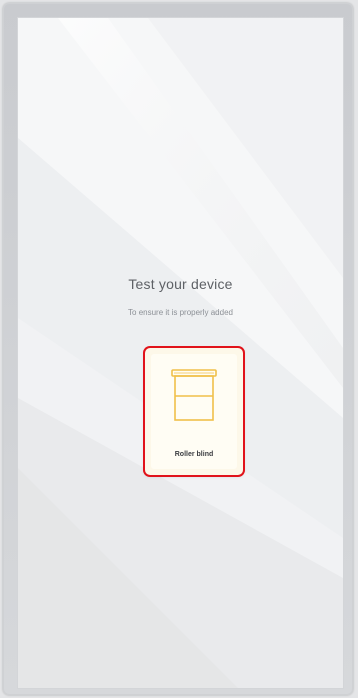  Describe the element at coordinates (194, 395) in the screenshot. I see `roller-blind-icon` at that location.